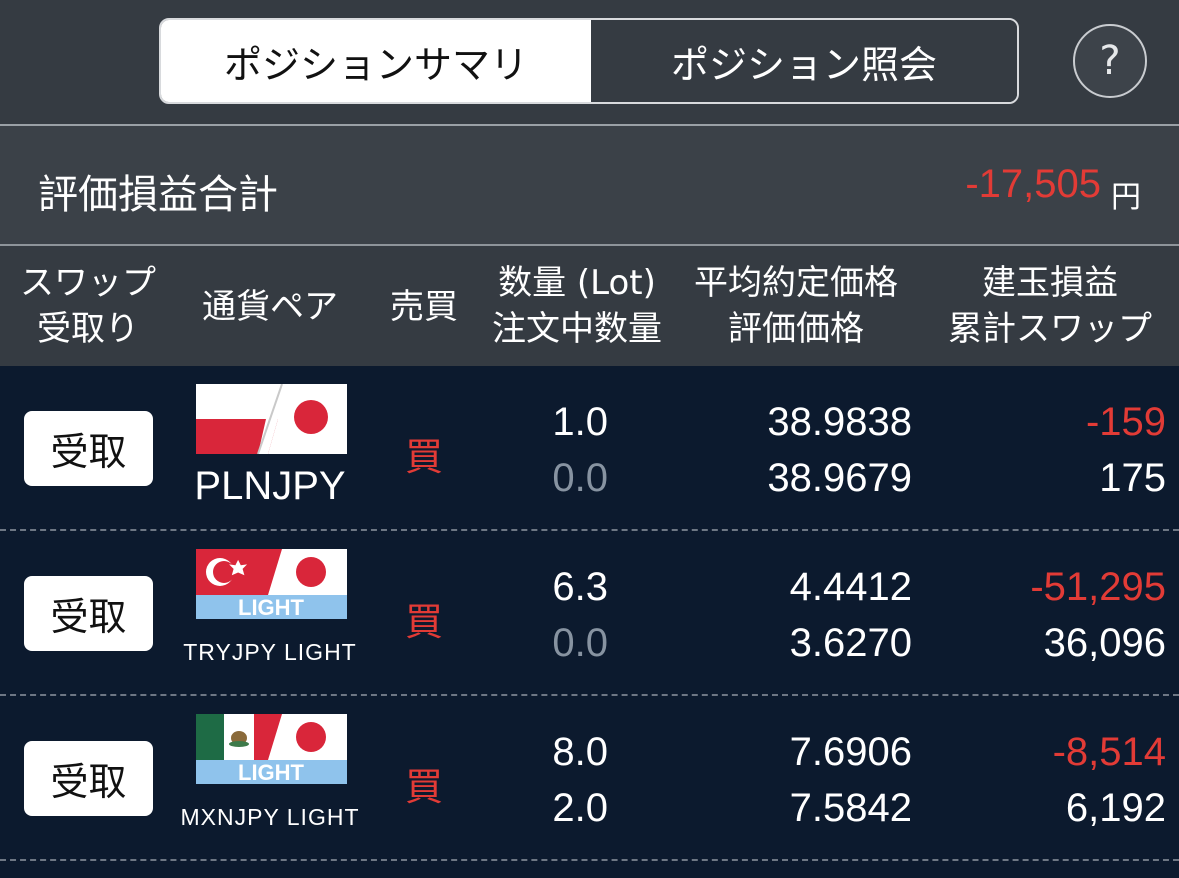 The image size is (1179, 878). What do you see at coordinates (88, 306) in the screenshot?
I see `header-swap-receive: スワップ 受取り` at bounding box center [88, 306].